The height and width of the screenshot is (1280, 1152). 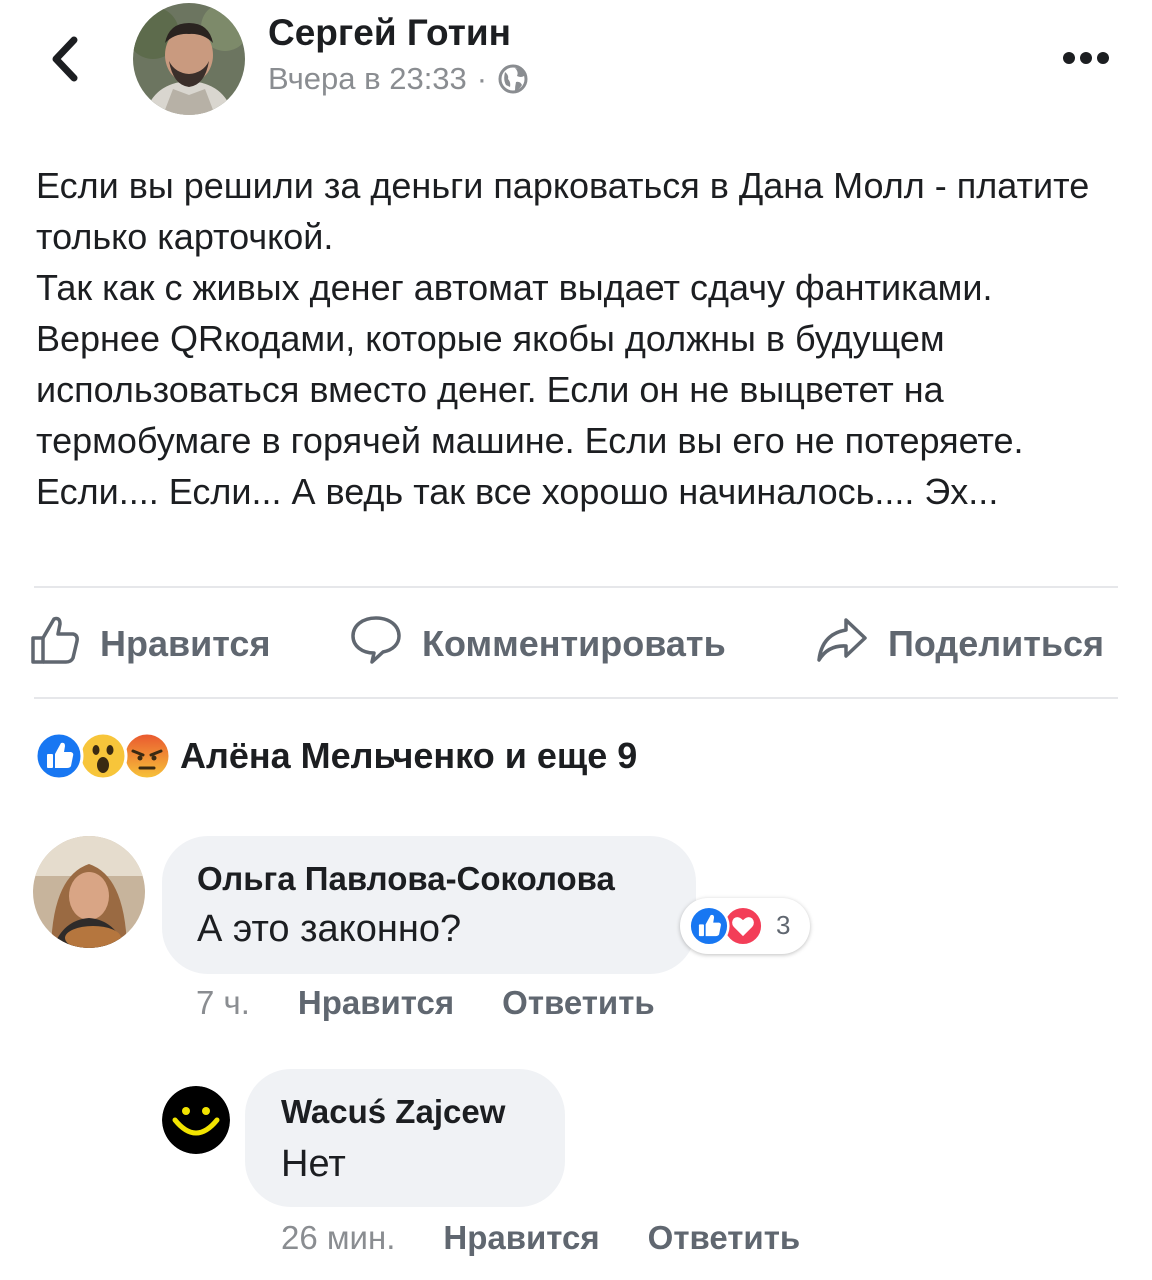 What do you see at coordinates (1086, 58) in the screenshot?
I see `more-dots-icon` at bounding box center [1086, 58].